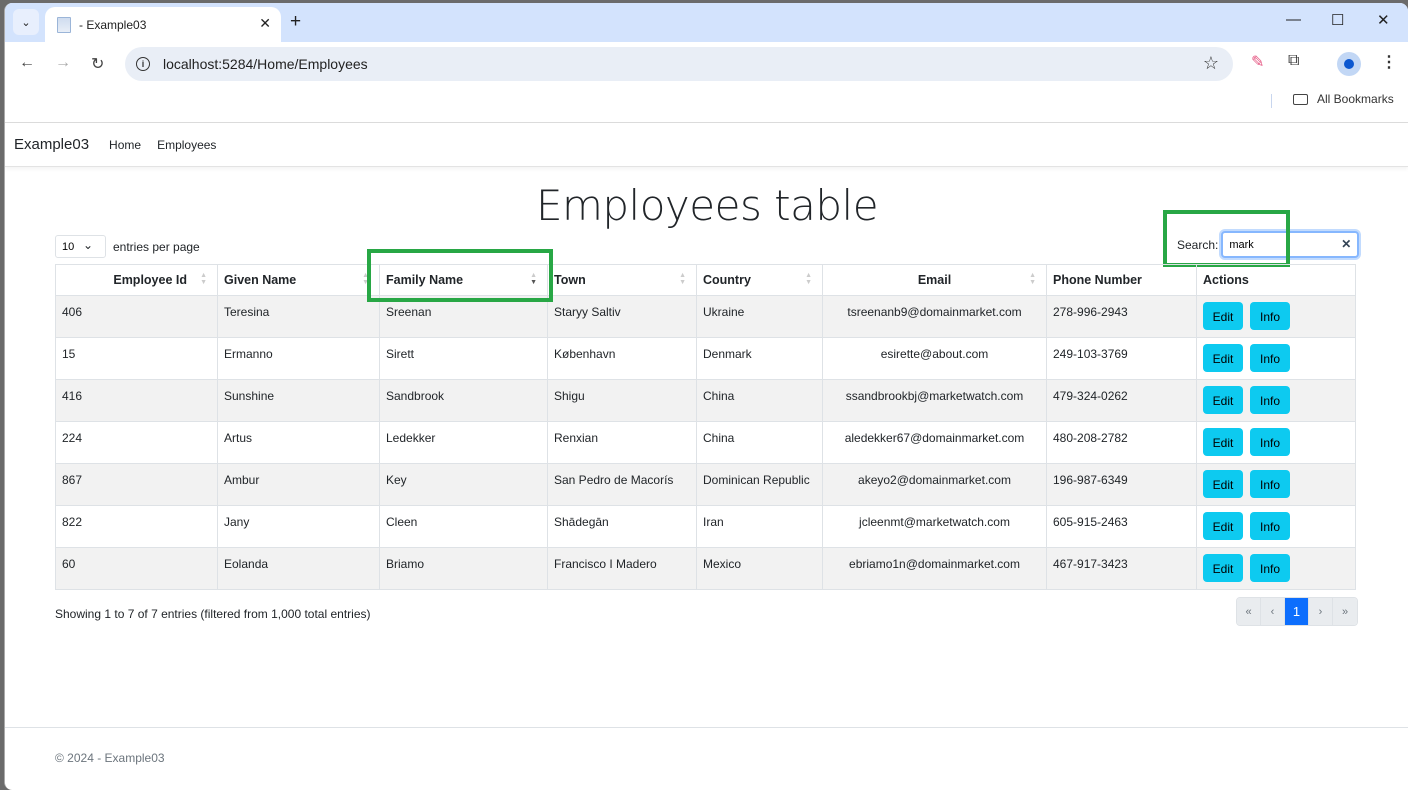 The image size is (1408, 790). Describe the element at coordinates (97, 64) in the screenshot. I see `reload-icon: ↻` at that location.